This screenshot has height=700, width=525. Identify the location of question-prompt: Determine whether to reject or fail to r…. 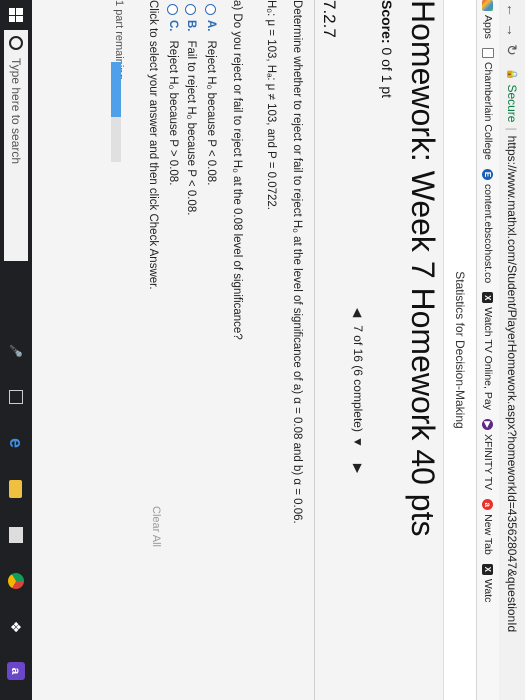
(297, 262).